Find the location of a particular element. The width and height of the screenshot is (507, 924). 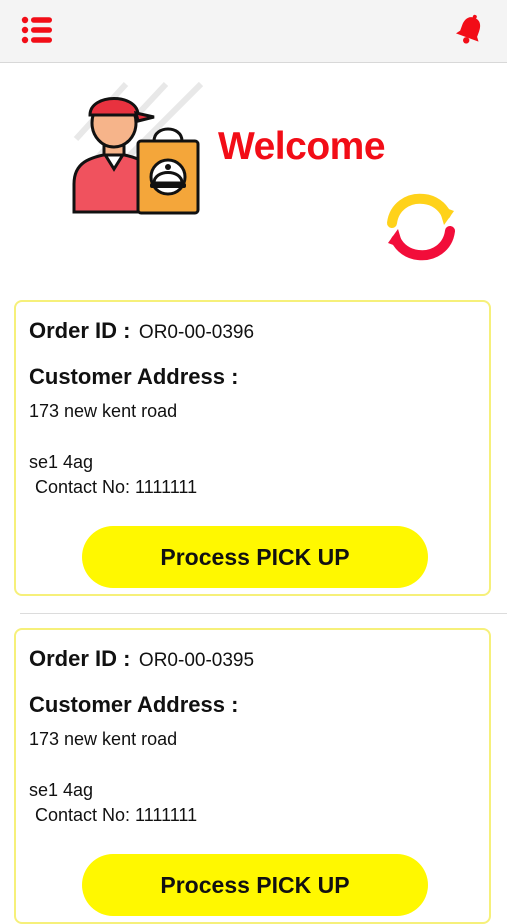

order-id-row: Order ID : OR0-00-0396 is located at coordinates (141, 331).